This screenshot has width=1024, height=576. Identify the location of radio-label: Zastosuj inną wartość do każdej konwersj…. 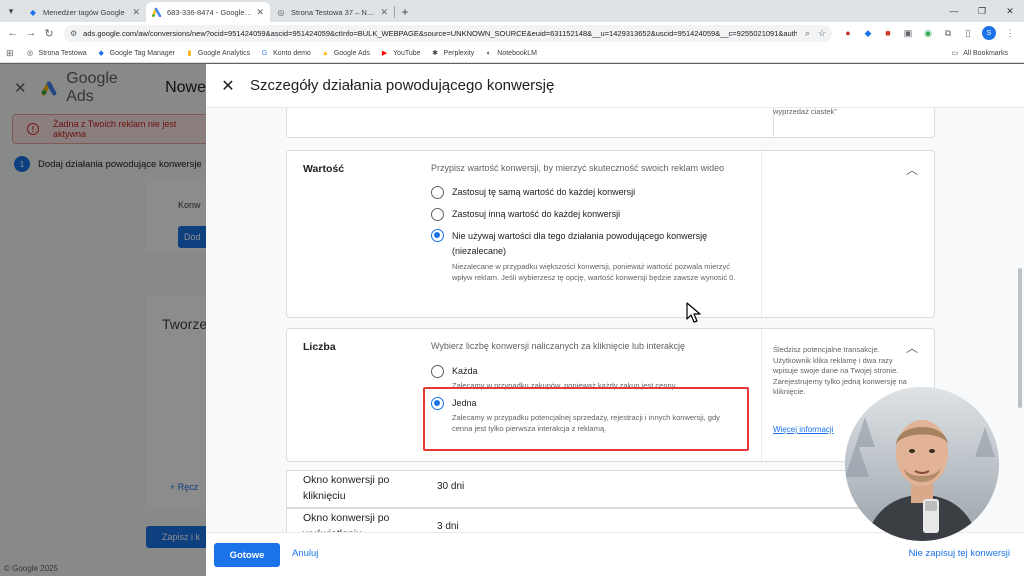
(536, 214).